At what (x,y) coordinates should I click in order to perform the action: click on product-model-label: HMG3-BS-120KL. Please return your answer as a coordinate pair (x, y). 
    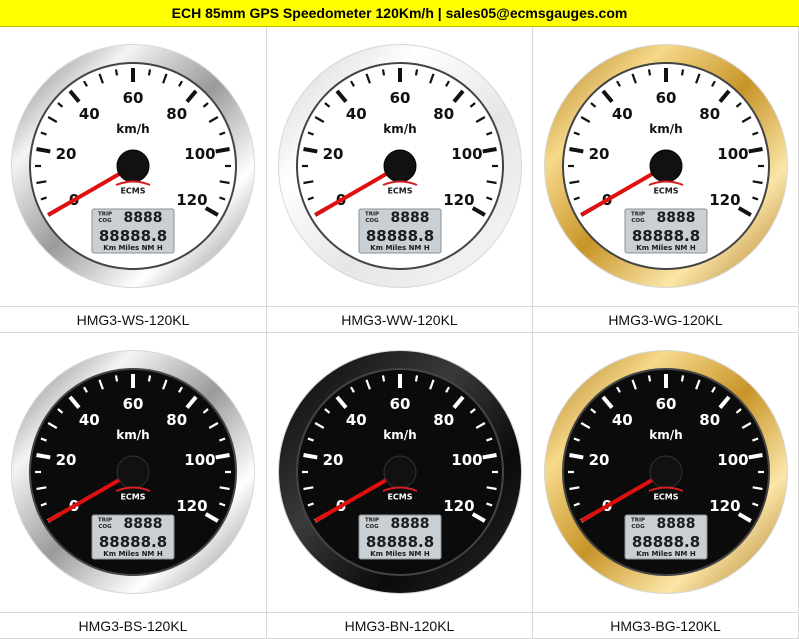
    Looking at the image, I should click on (133, 625).